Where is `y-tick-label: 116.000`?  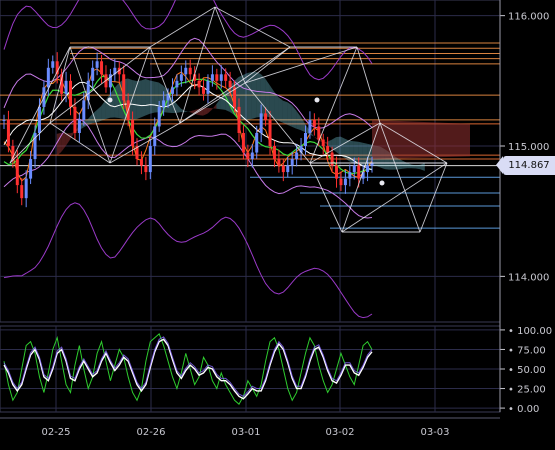 y-tick-label: 116.000 is located at coordinates (528, 17).